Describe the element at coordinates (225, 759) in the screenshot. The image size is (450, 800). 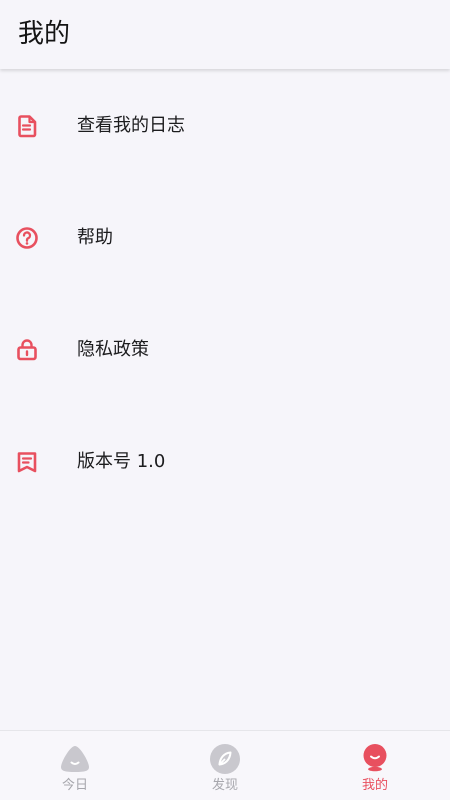
I see `discover-icon` at that location.